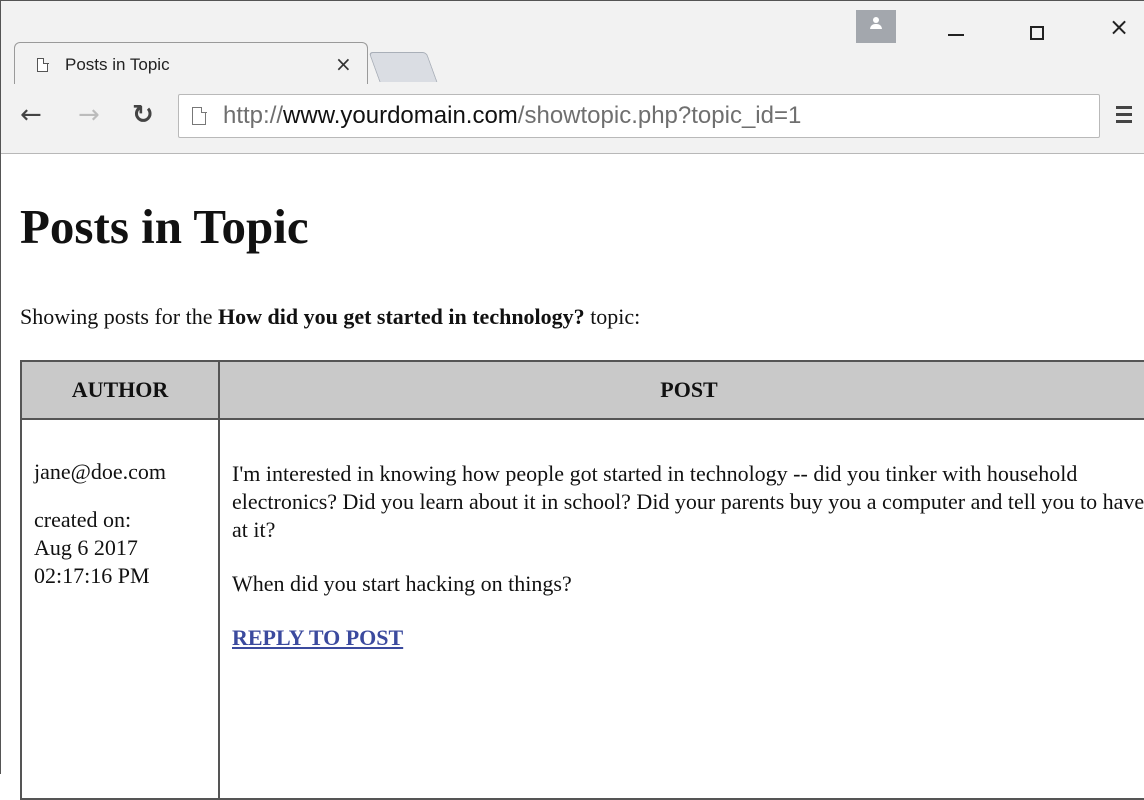  I want to click on created-time: 02:17:16 PM, so click(92, 575).